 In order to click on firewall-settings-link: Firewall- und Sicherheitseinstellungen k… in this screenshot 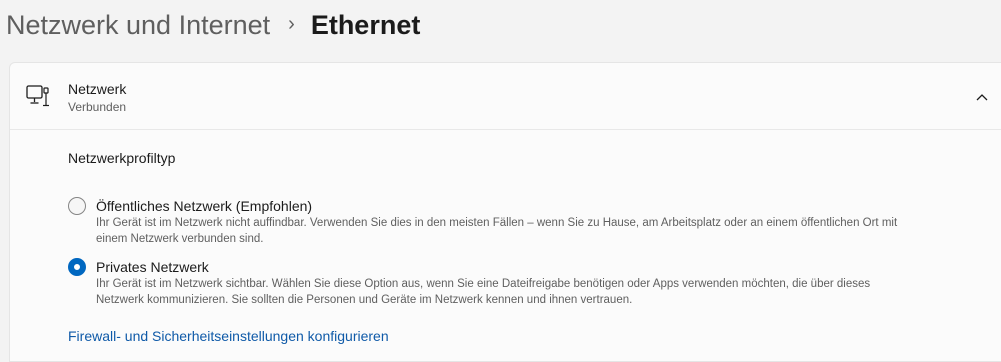, I will do `click(228, 336)`.